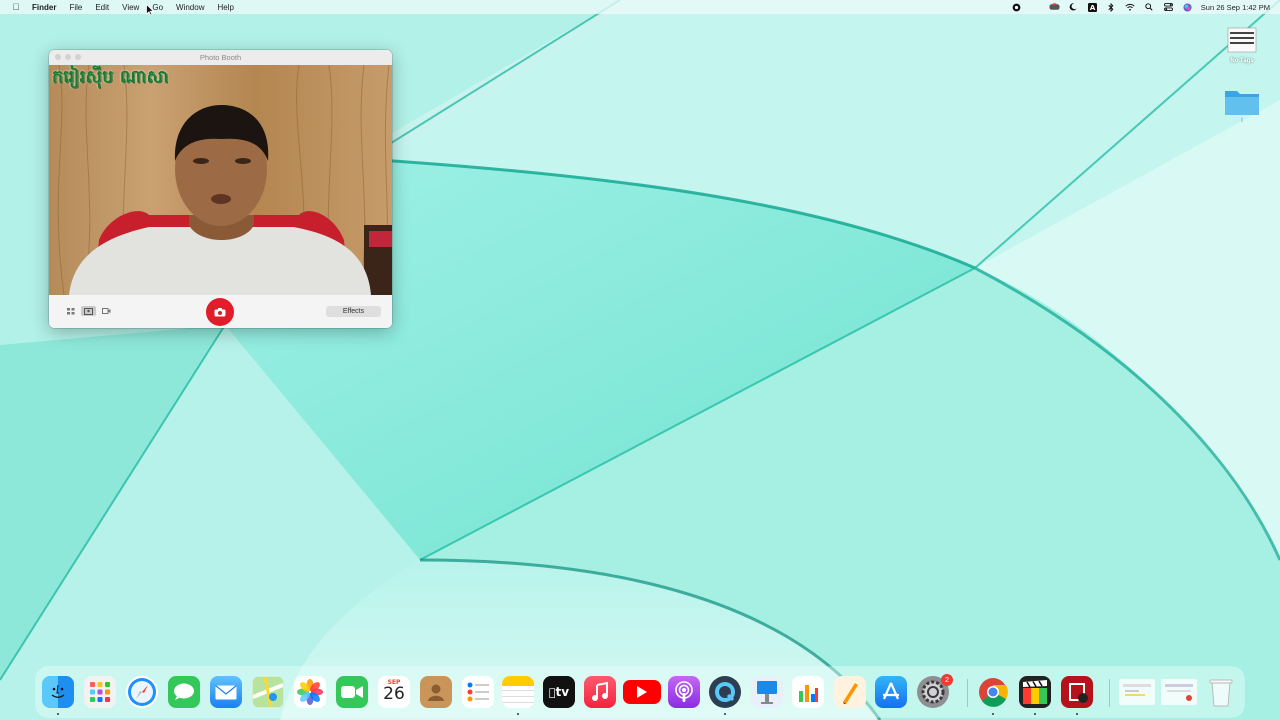  I want to click on photo-booth-titlebar: Photo Booth, so click(220, 57).